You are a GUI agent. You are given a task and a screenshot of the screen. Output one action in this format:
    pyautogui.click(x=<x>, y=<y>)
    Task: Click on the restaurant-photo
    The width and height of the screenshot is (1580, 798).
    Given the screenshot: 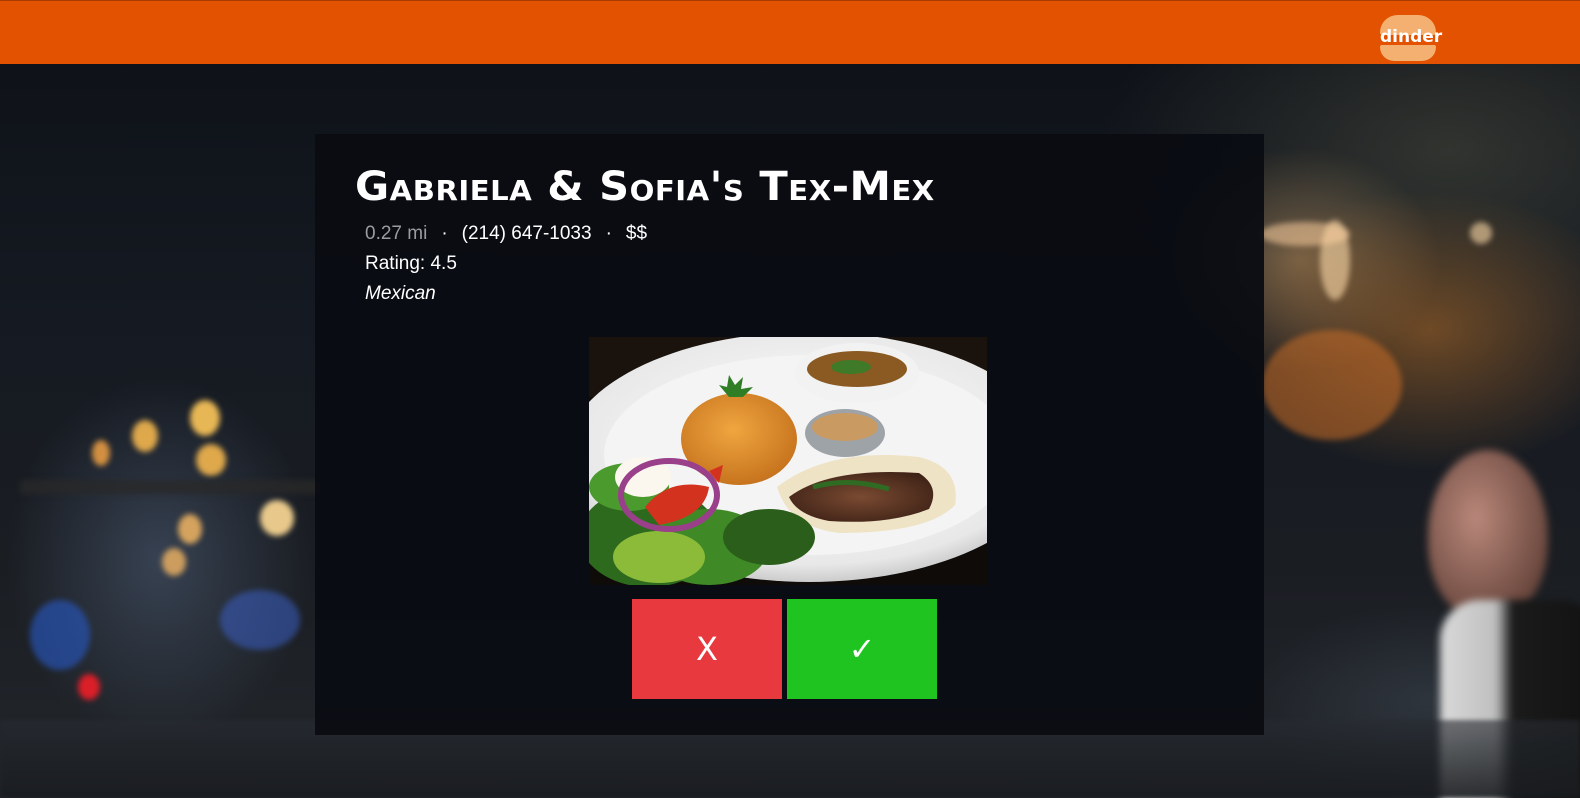 What is the action you would take?
    pyautogui.click(x=788, y=461)
    